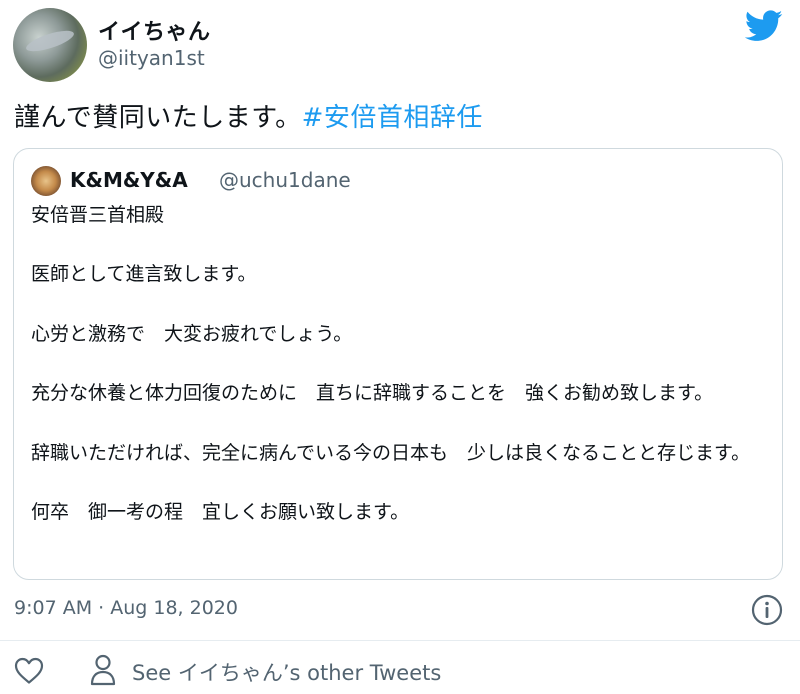  What do you see at coordinates (126, 608) in the screenshot?
I see `tweet-timestamp: 9:07 AM · Aug 18, 2020` at bounding box center [126, 608].